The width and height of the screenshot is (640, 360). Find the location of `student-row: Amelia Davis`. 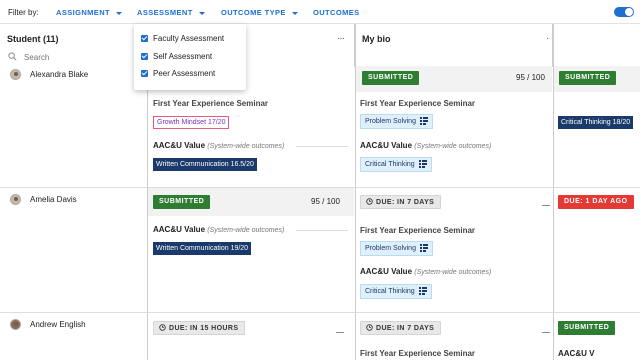

student-row: Amelia Davis is located at coordinates (73, 250).